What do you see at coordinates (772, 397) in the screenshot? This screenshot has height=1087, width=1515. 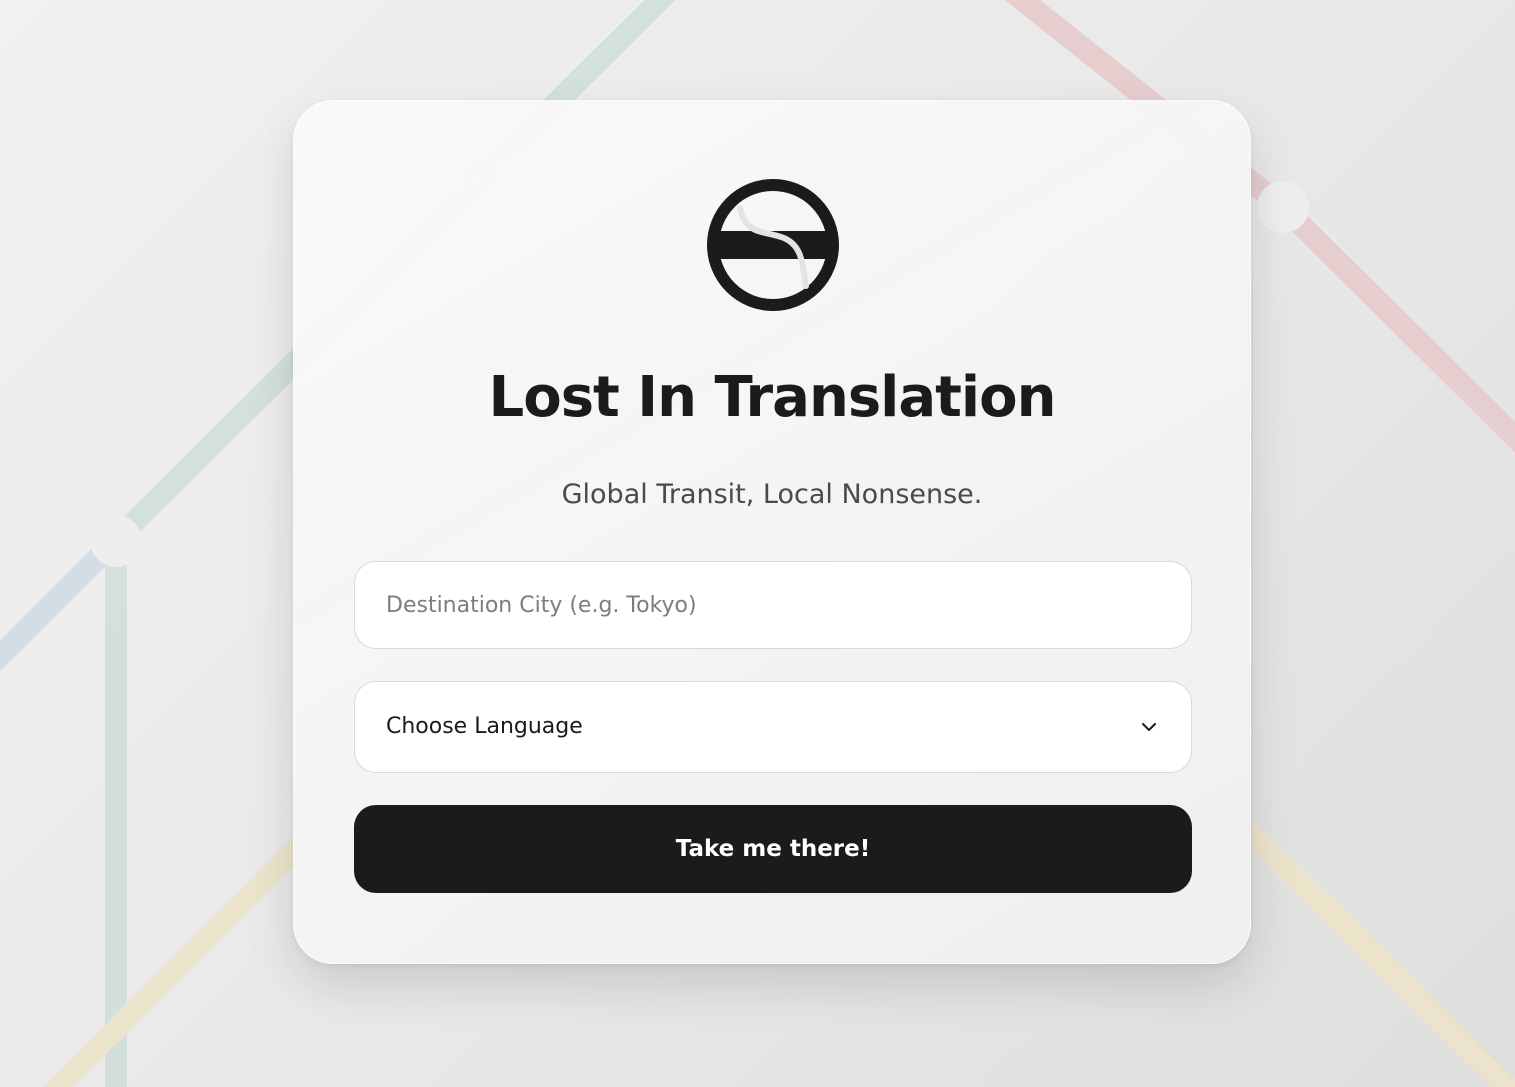 I see `app-title: Lost In Translation` at bounding box center [772, 397].